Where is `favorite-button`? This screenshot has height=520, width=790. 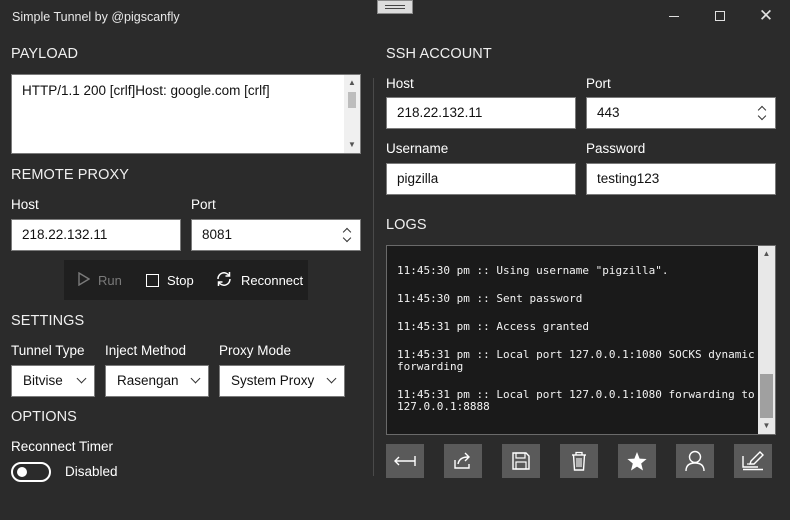
favorite-button is located at coordinates (637, 461).